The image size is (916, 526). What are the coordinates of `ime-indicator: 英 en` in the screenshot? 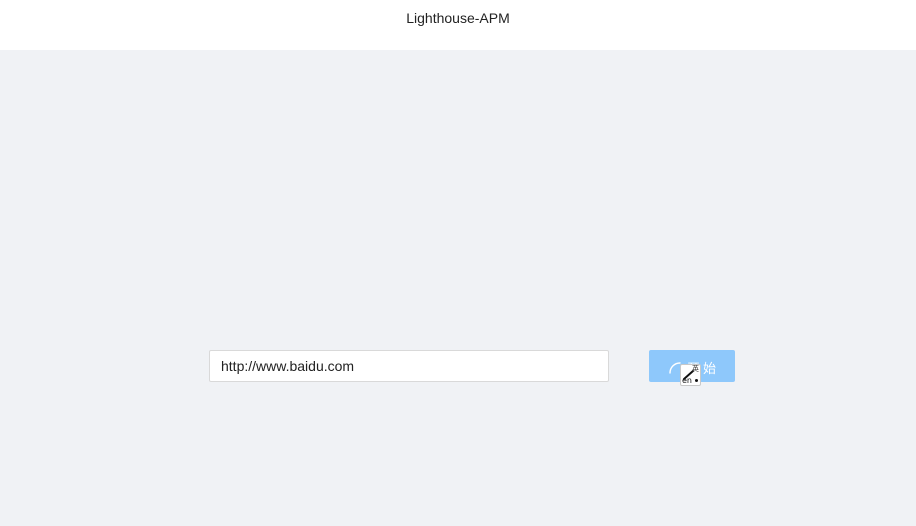 It's located at (690, 375).